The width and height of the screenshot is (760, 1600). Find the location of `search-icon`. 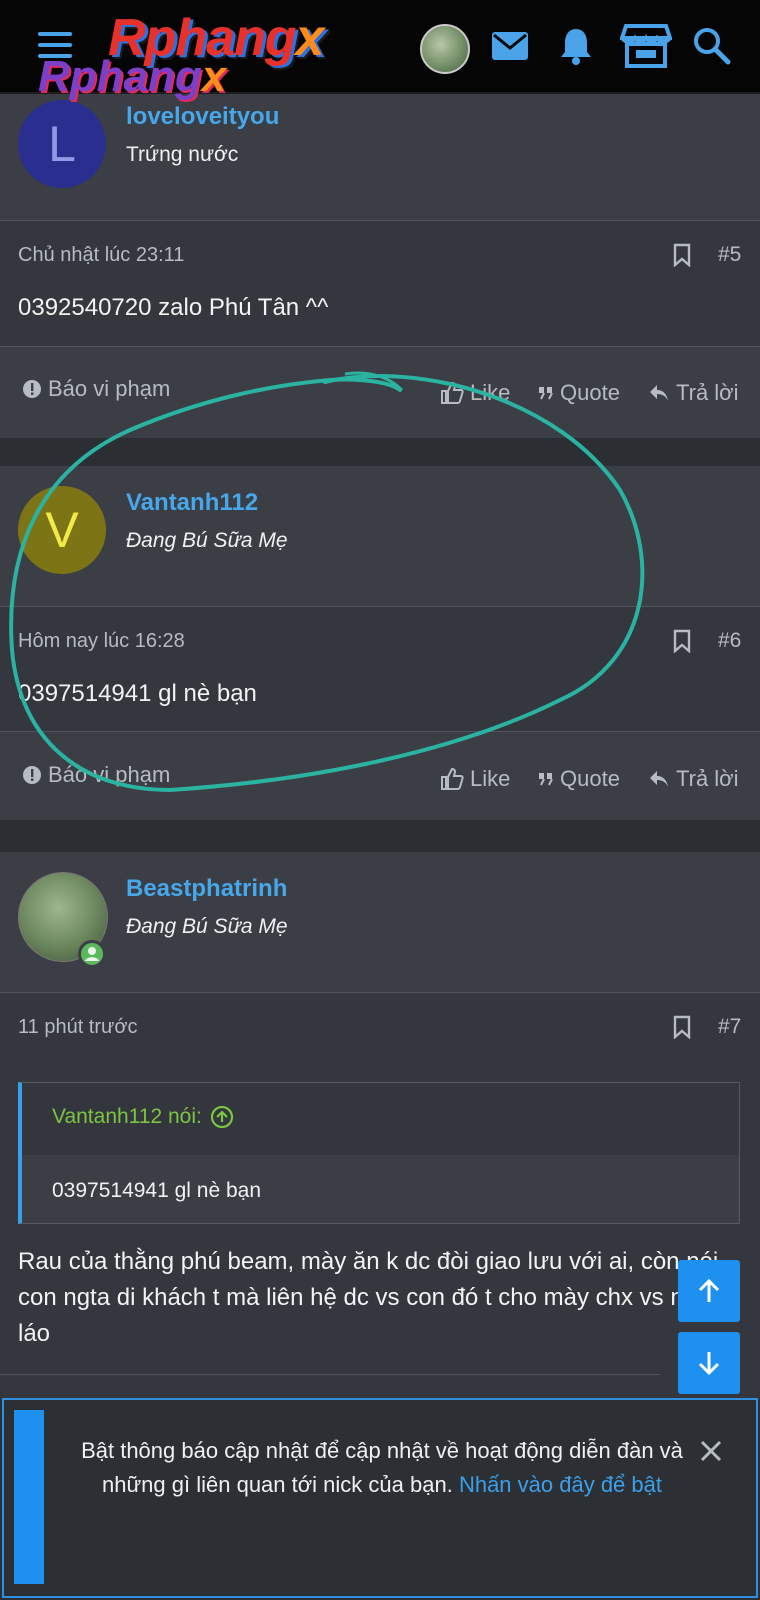

search-icon is located at coordinates (712, 46).